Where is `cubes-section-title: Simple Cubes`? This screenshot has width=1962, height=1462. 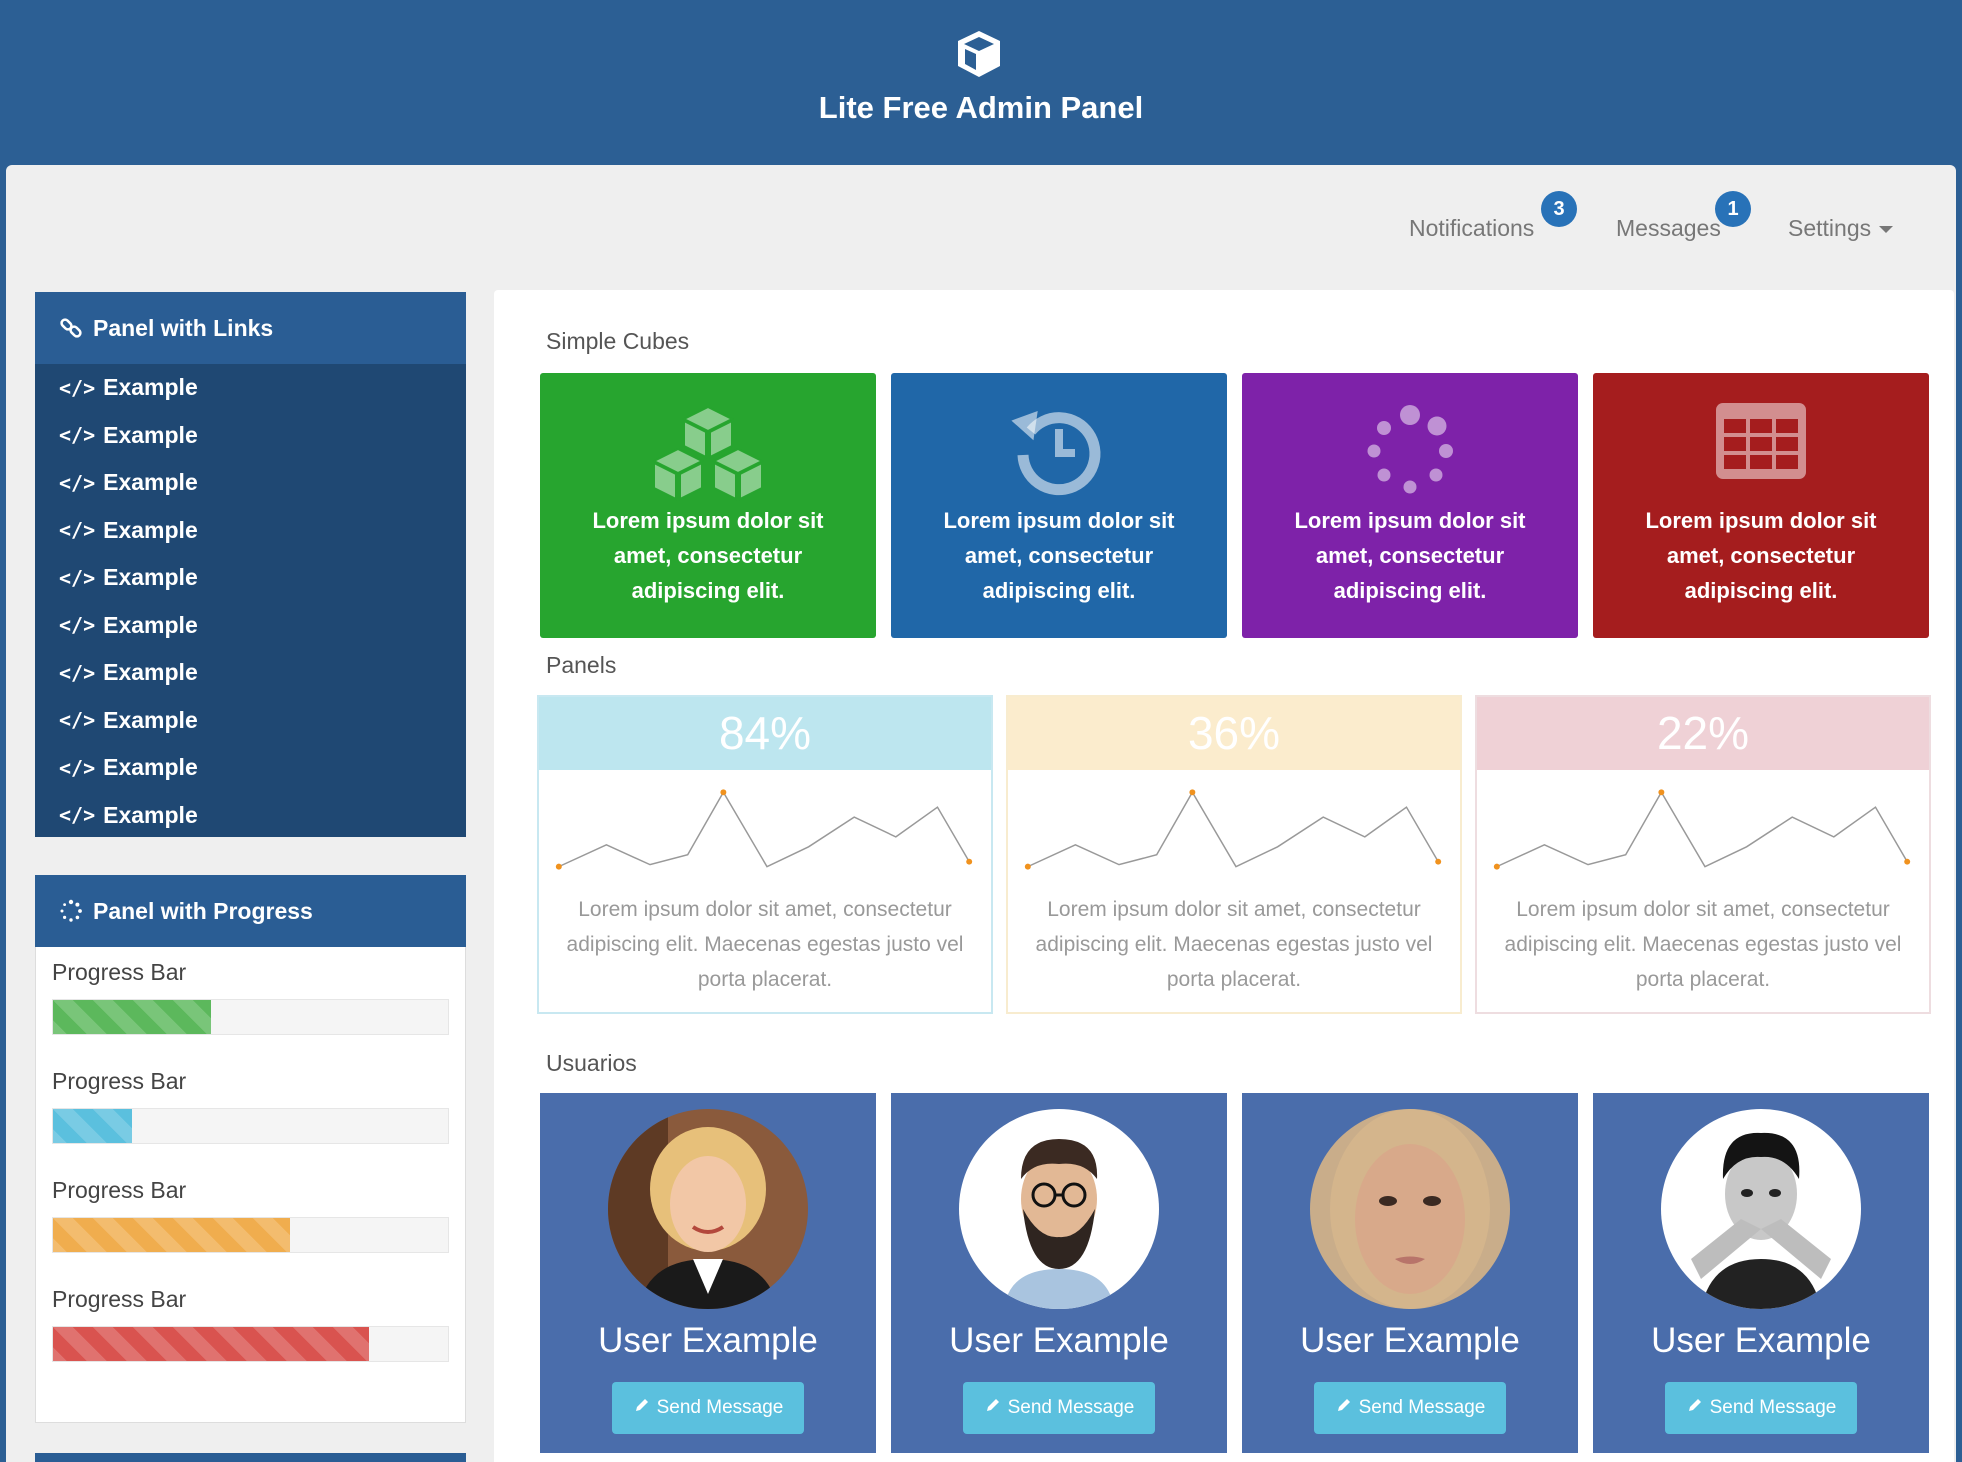
cubes-section-title: Simple Cubes is located at coordinates (618, 341).